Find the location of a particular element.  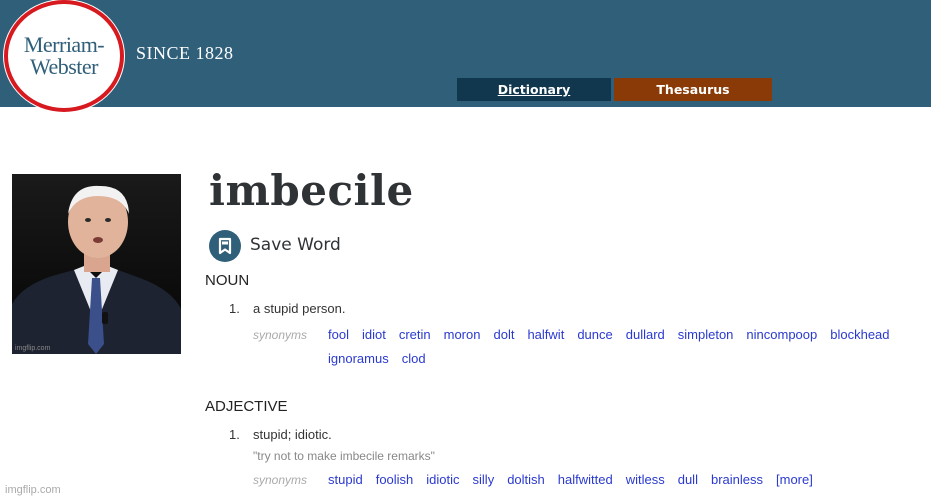

headword: imbecile is located at coordinates (311, 190).